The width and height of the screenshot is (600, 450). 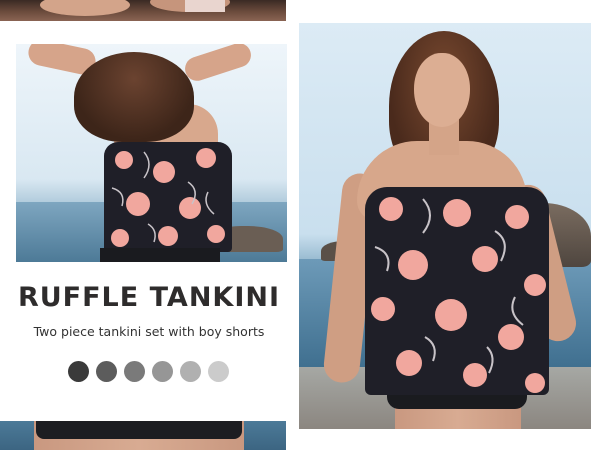 What do you see at coordinates (218, 64) in the screenshot?
I see `right-arm` at bounding box center [218, 64].